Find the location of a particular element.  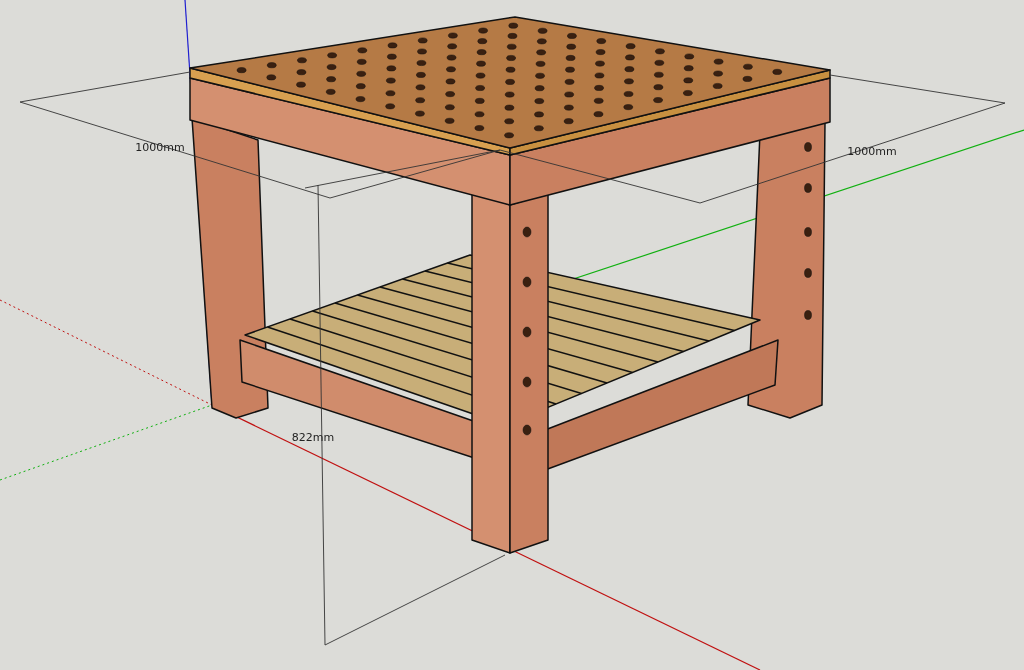

dimension-line is located at coordinates (752, 139).